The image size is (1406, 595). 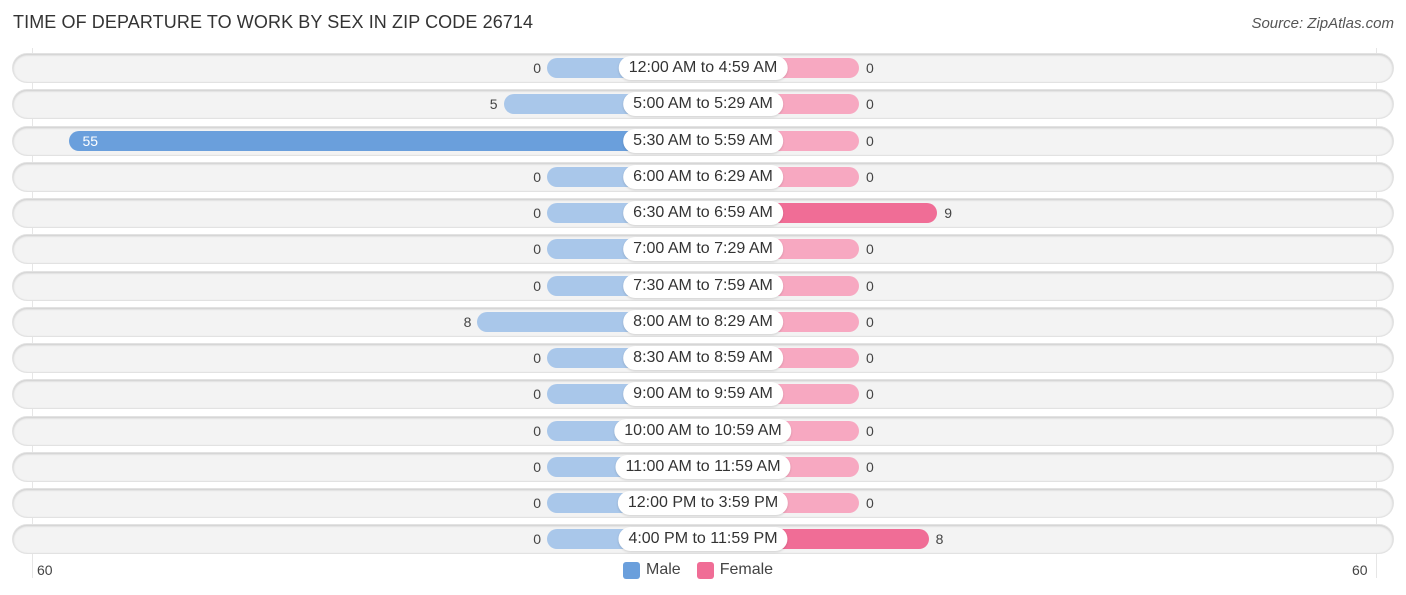 What do you see at coordinates (703, 503) in the screenshot?
I see `category-label: 12:00 PM to 3:59 PM` at bounding box center [703, 503].